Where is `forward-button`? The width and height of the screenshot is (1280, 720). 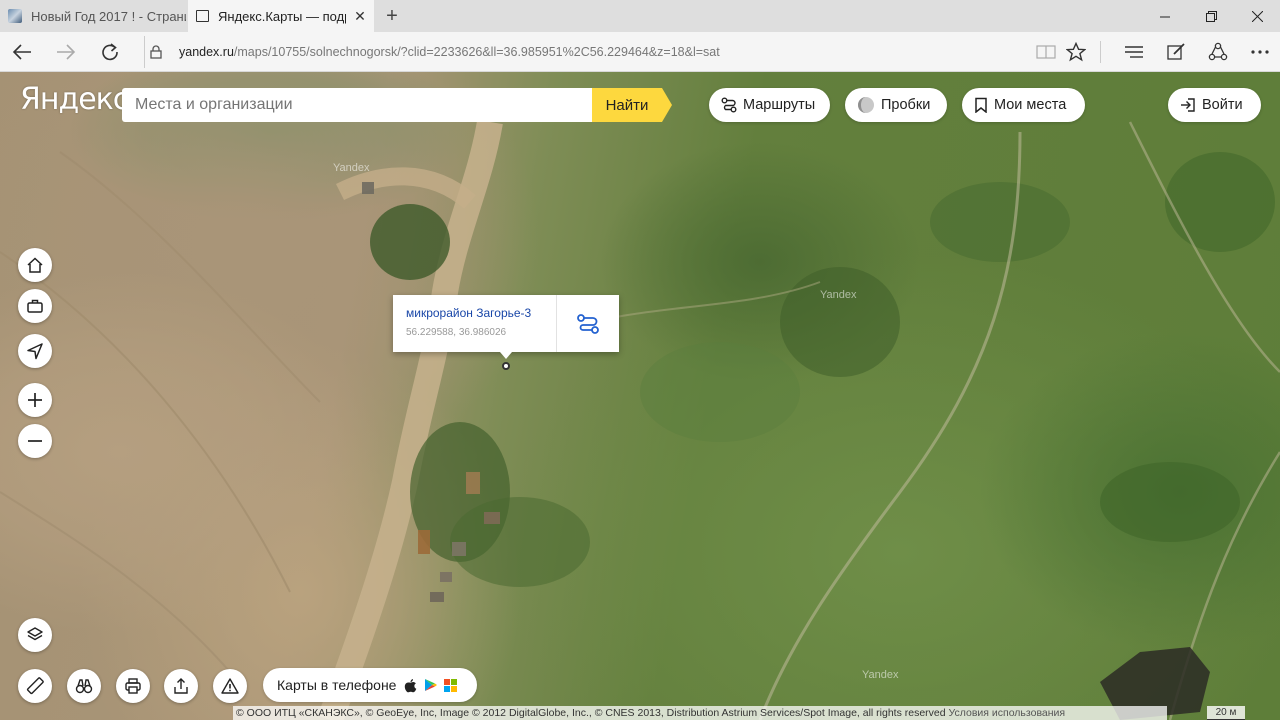
forward-button is located at coordinates (66, 52).